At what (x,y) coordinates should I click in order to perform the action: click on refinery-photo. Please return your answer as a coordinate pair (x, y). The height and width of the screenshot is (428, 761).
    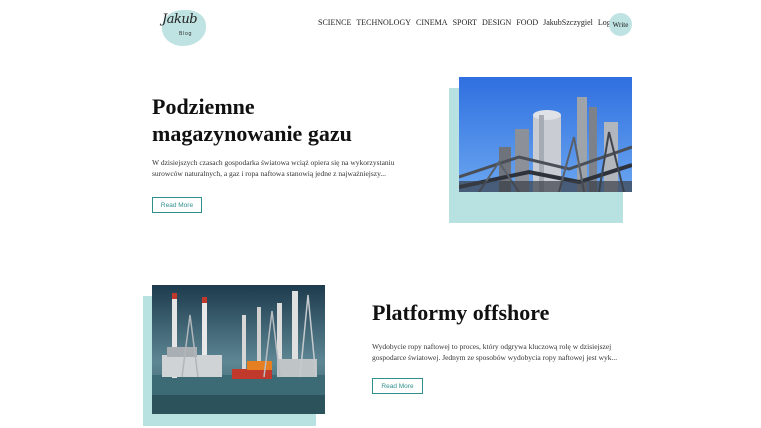
    Looking at the image, I should click on (545, 134).